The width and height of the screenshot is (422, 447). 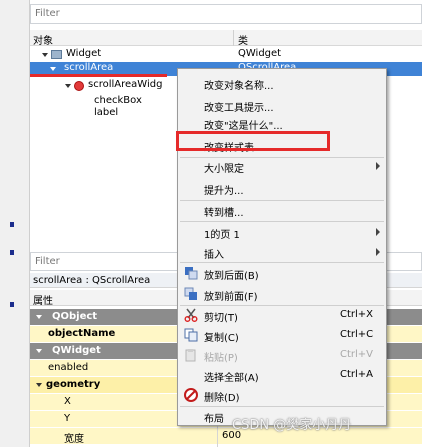 What do you see at coordinates (118, 100) in the screenshot?
I see `tree-item-name: checkBox` at bounding box center [118, 100].